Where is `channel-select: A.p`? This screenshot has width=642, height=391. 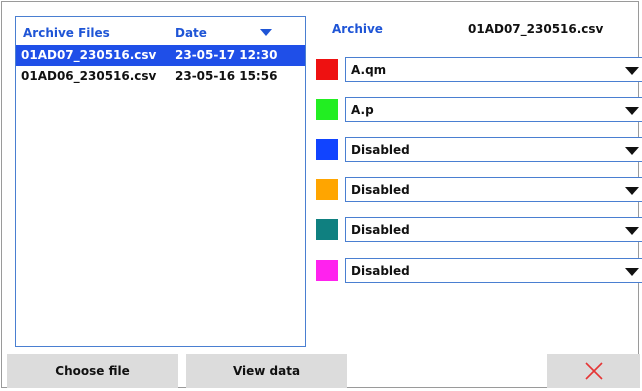 channel-select: A.p is located at coordinates (493, 109).